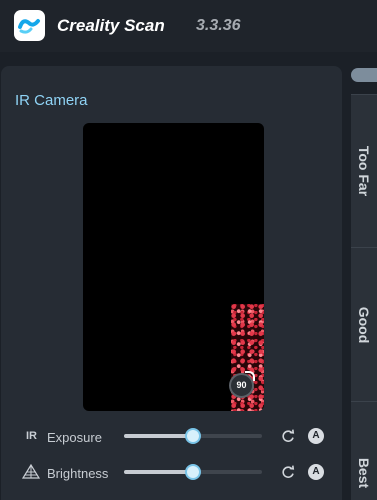 The image size is (377, 500). What do you see at coordinates (78, 473) in the screenshot?
I see `brightness-label: Brightness` at bounding box center [78, 473].